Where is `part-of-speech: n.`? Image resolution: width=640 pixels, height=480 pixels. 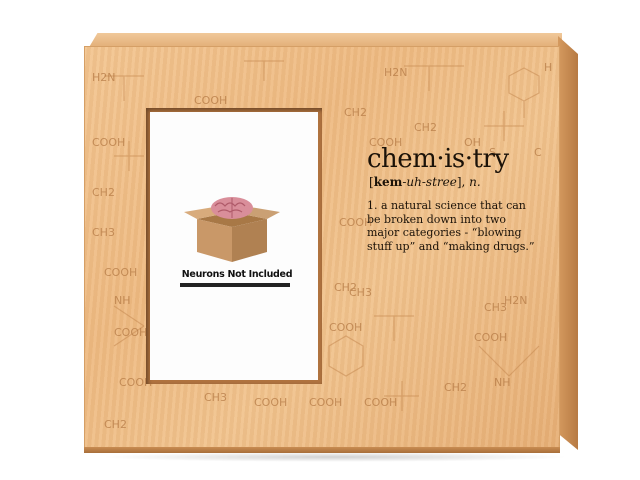
part-of-speech: n. is located at coordinates (475, 182).